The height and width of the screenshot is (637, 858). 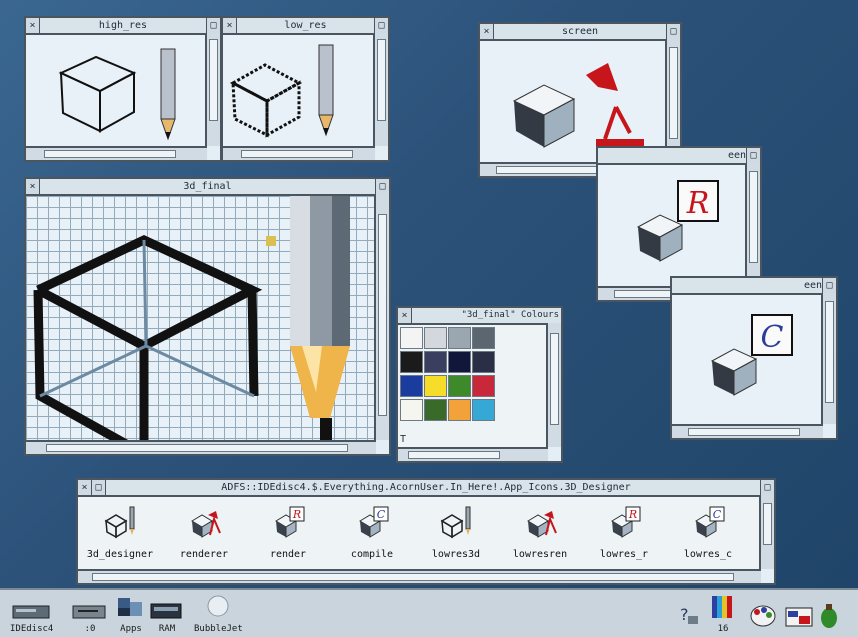 I want to click on iconbar-item: RAM, so click(x=167, y=616).